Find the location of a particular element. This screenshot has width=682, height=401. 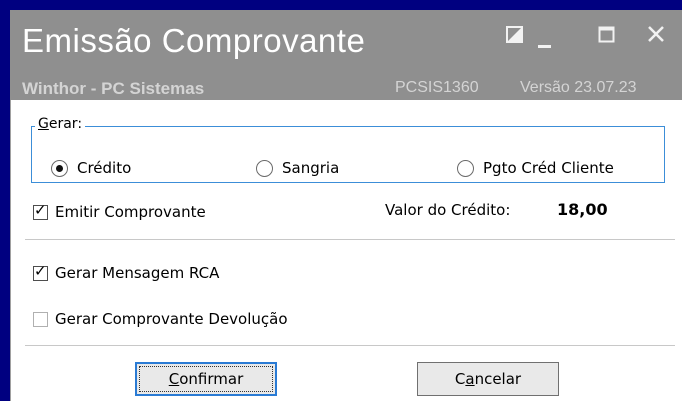

radio-credito: Crédito is located at coordinates (91, 168).